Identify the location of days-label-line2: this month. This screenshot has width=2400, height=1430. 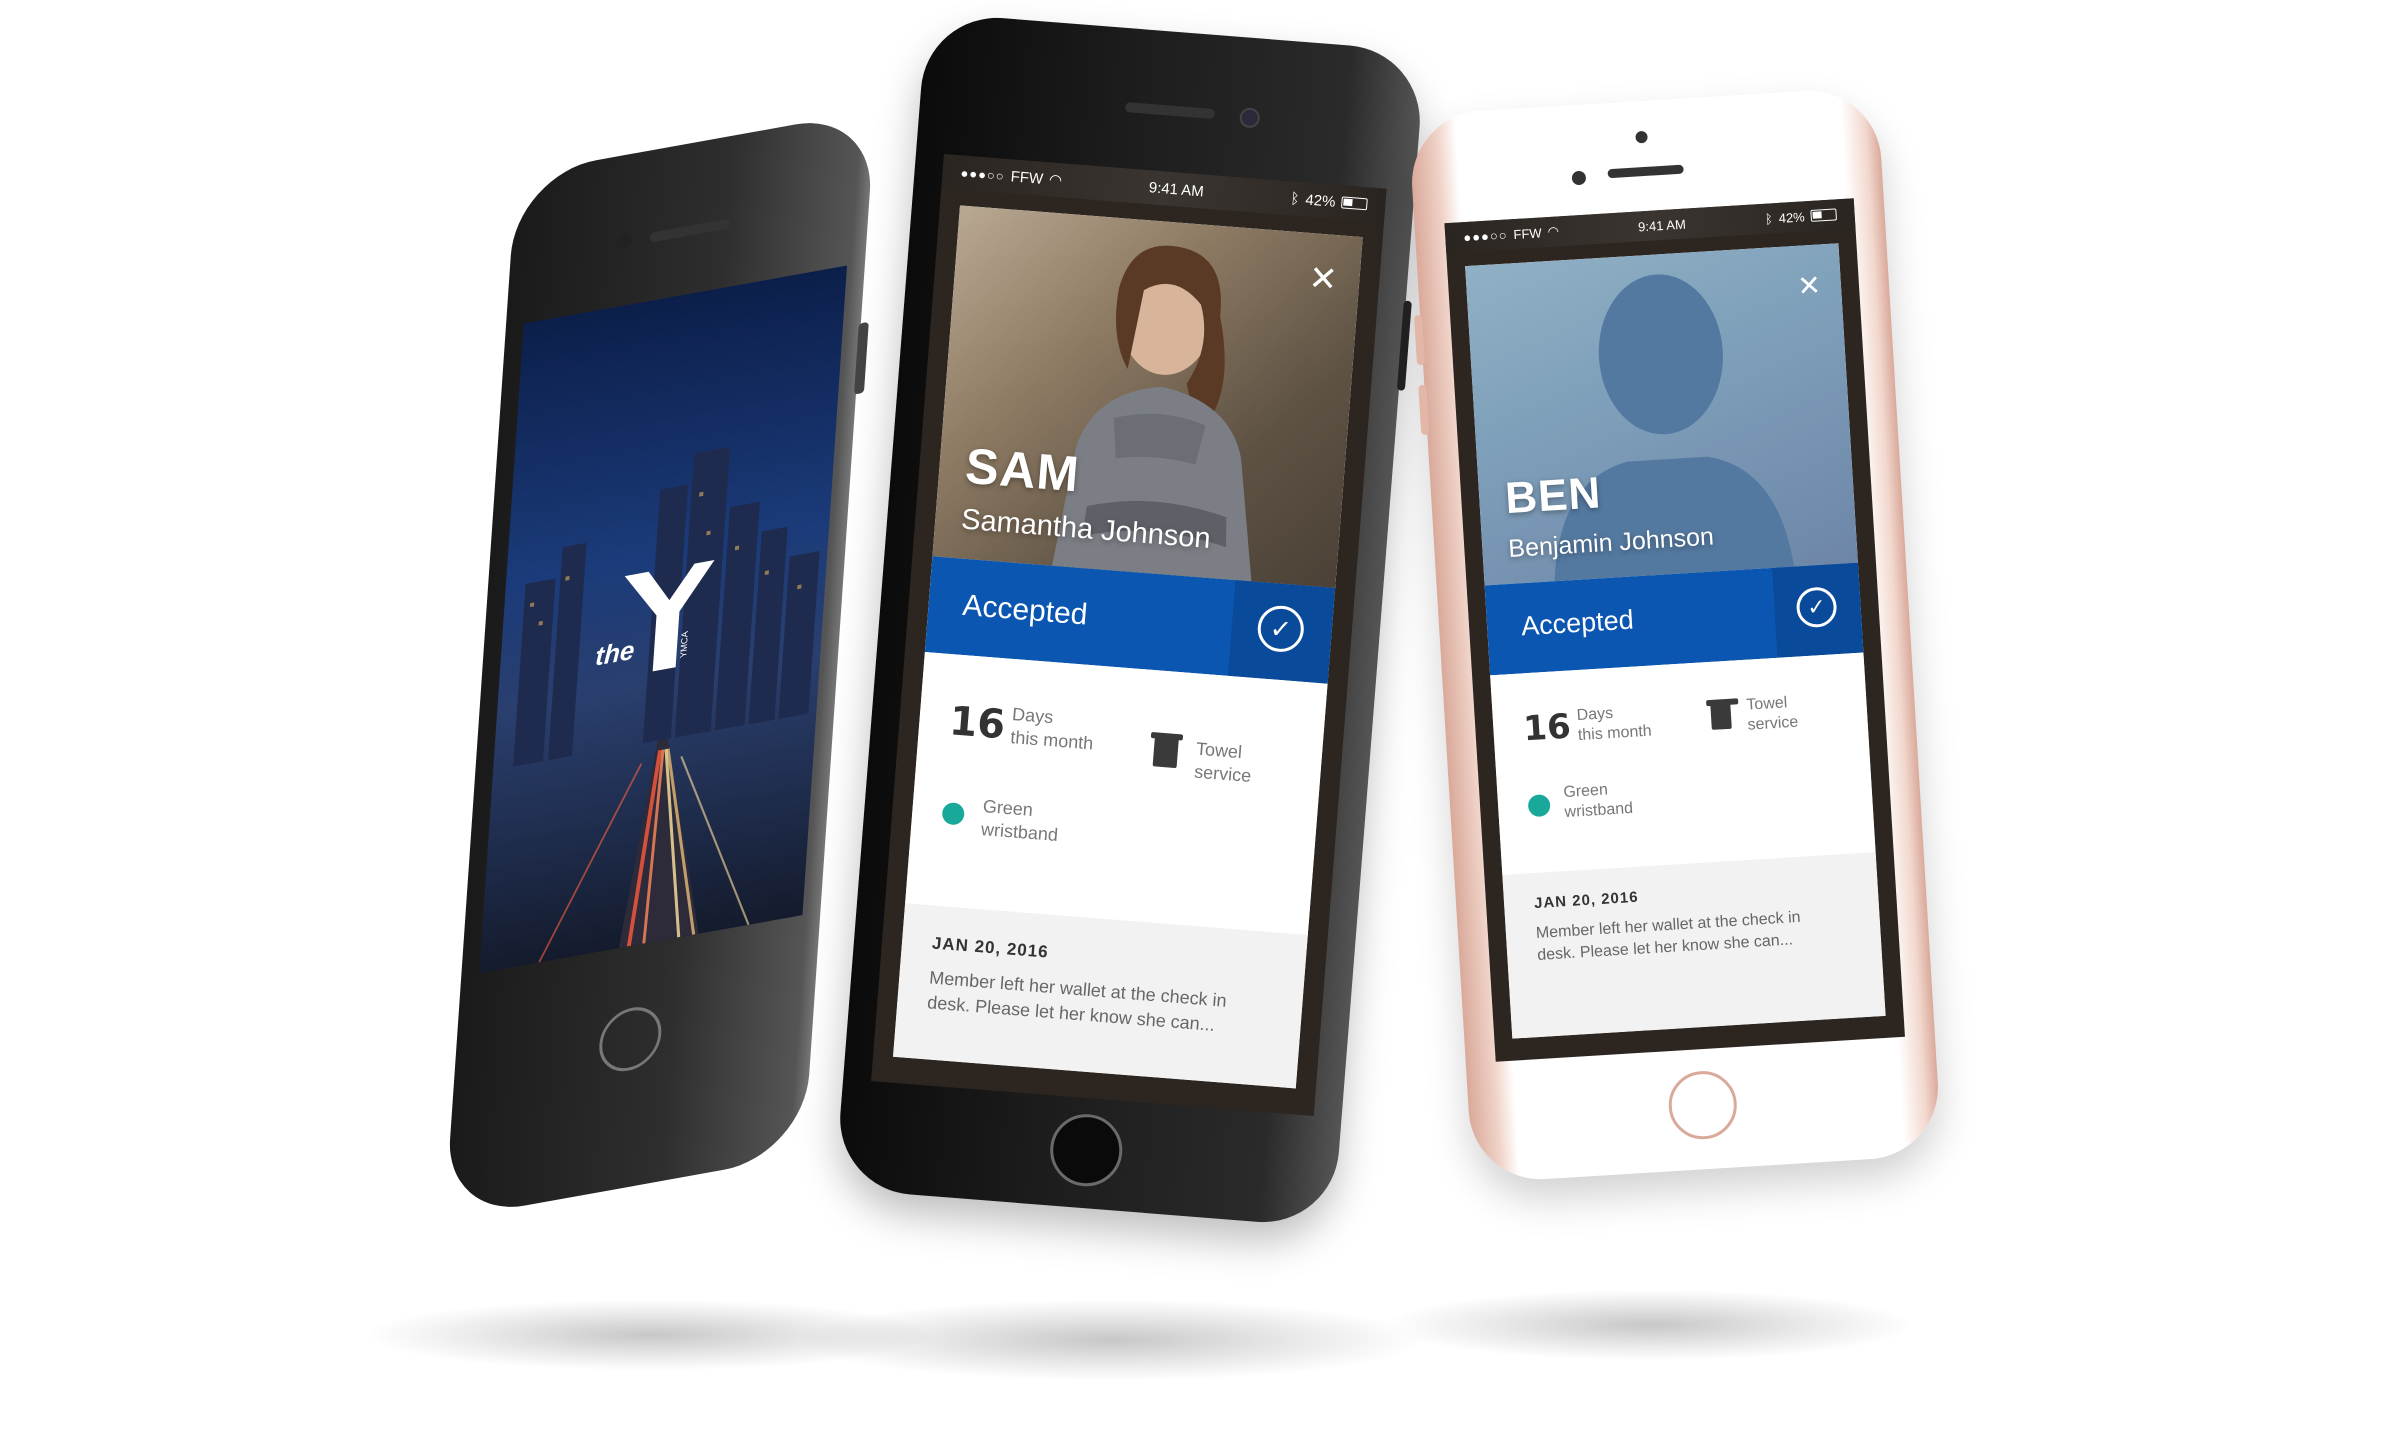
(1615, 733).